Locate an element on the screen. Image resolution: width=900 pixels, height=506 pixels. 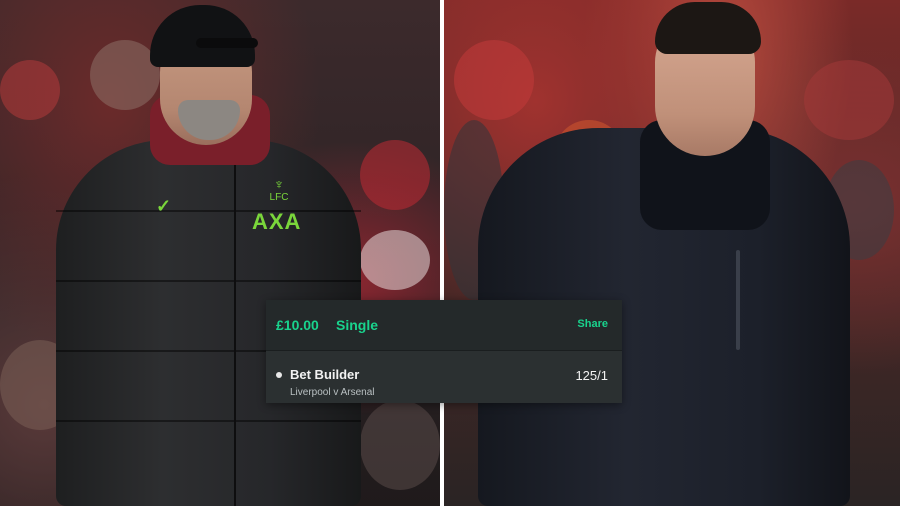
coach-cap is located at coordinates (202, 36).